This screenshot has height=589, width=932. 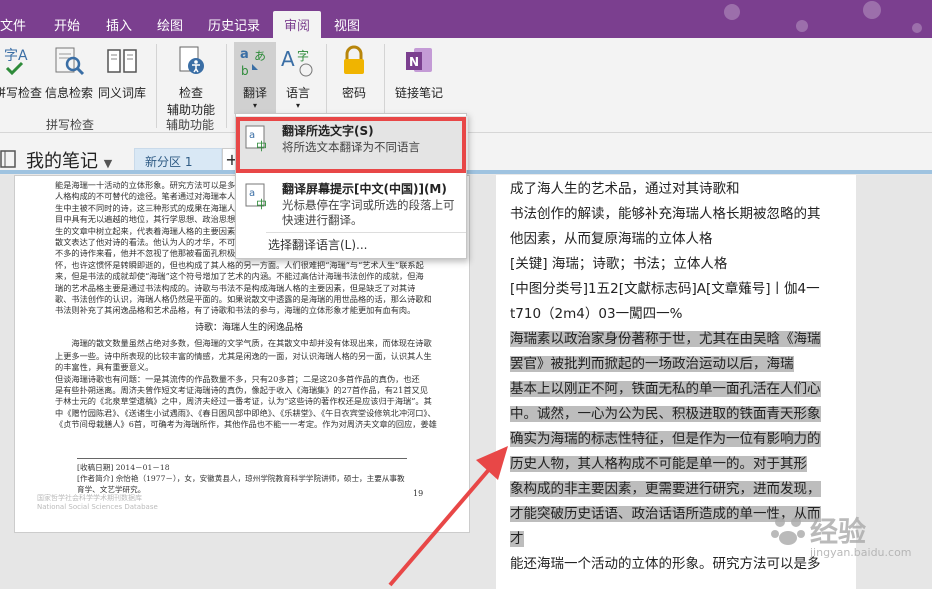 I want to click on text-line-content: 中。诚然，一心为公为民、积极进取的铁面青天形象, so click(x=665, y=414).